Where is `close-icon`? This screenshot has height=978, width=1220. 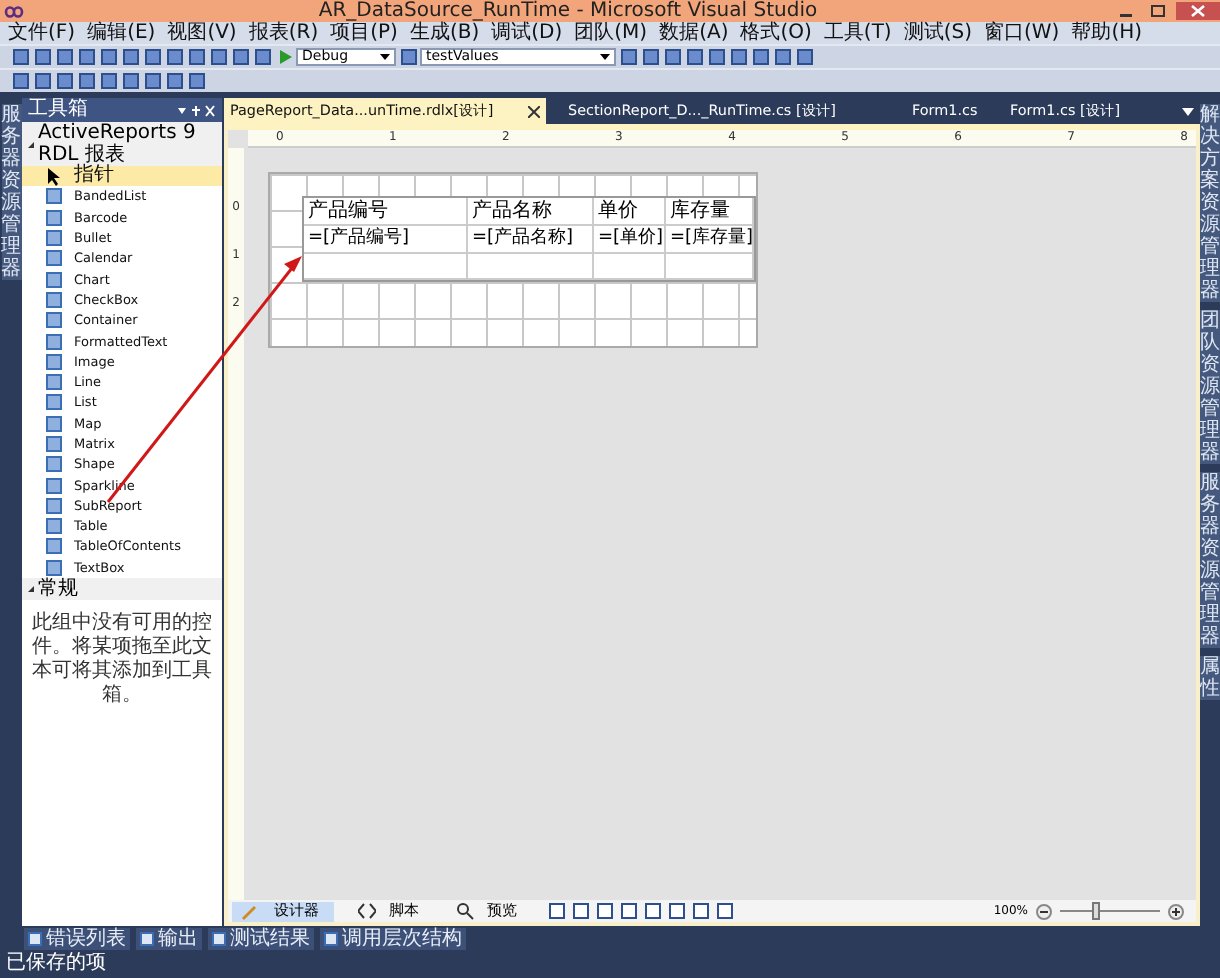
close-icon is located at coordinates (533, 111).